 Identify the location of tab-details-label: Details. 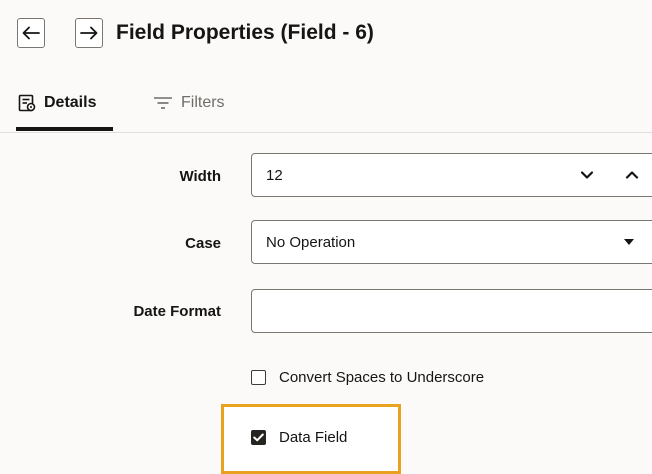
(70, 102).